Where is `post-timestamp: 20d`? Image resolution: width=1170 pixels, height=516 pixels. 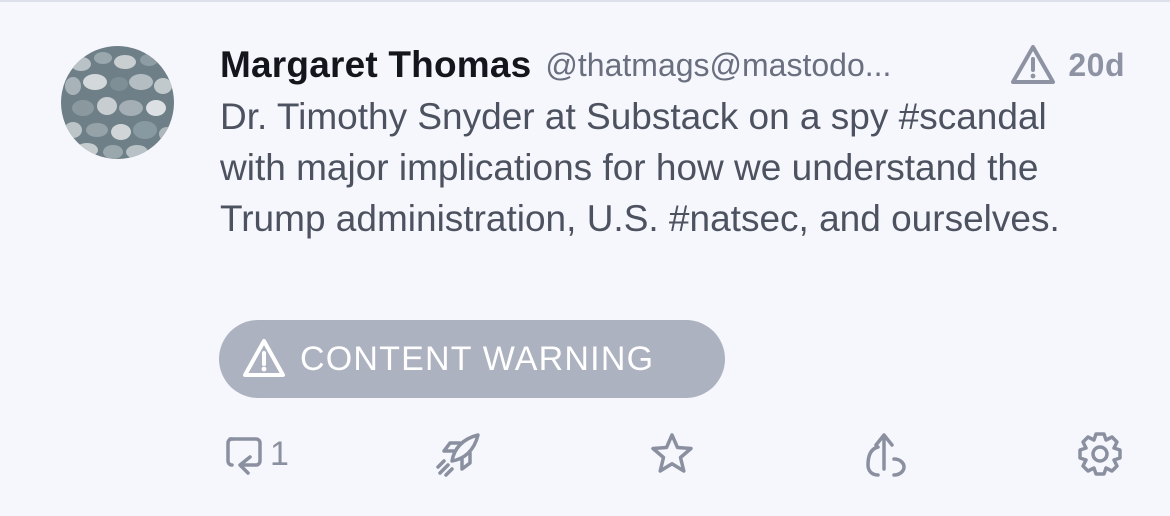 post-timestamp: 20d is located at coordinates (1096, 65).